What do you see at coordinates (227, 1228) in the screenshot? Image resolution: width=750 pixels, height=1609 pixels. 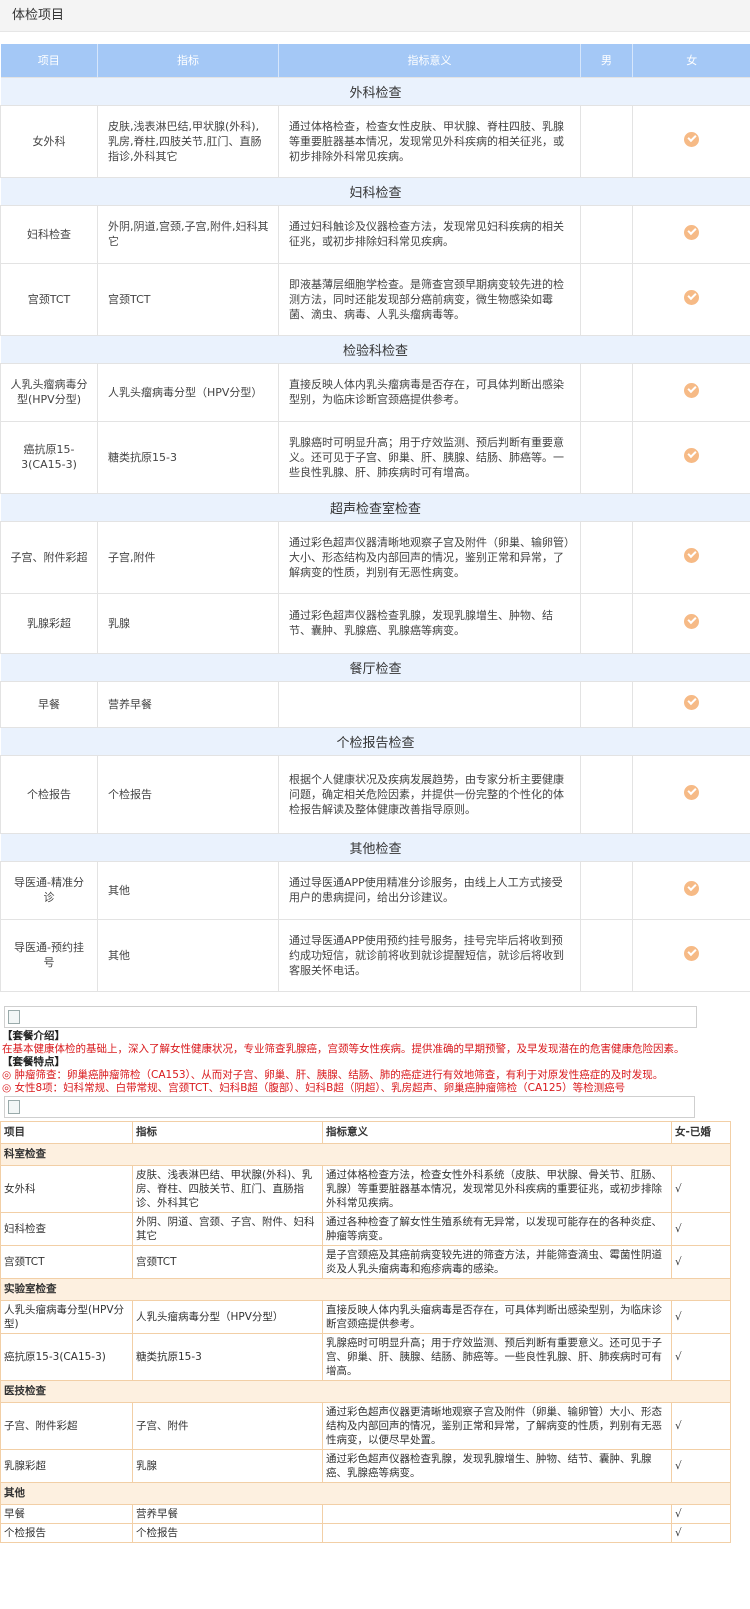 I see `item-index: 外阴、阴道、宫颈、子宫、附件、妇科其它` at bounding box center [227, 1228].